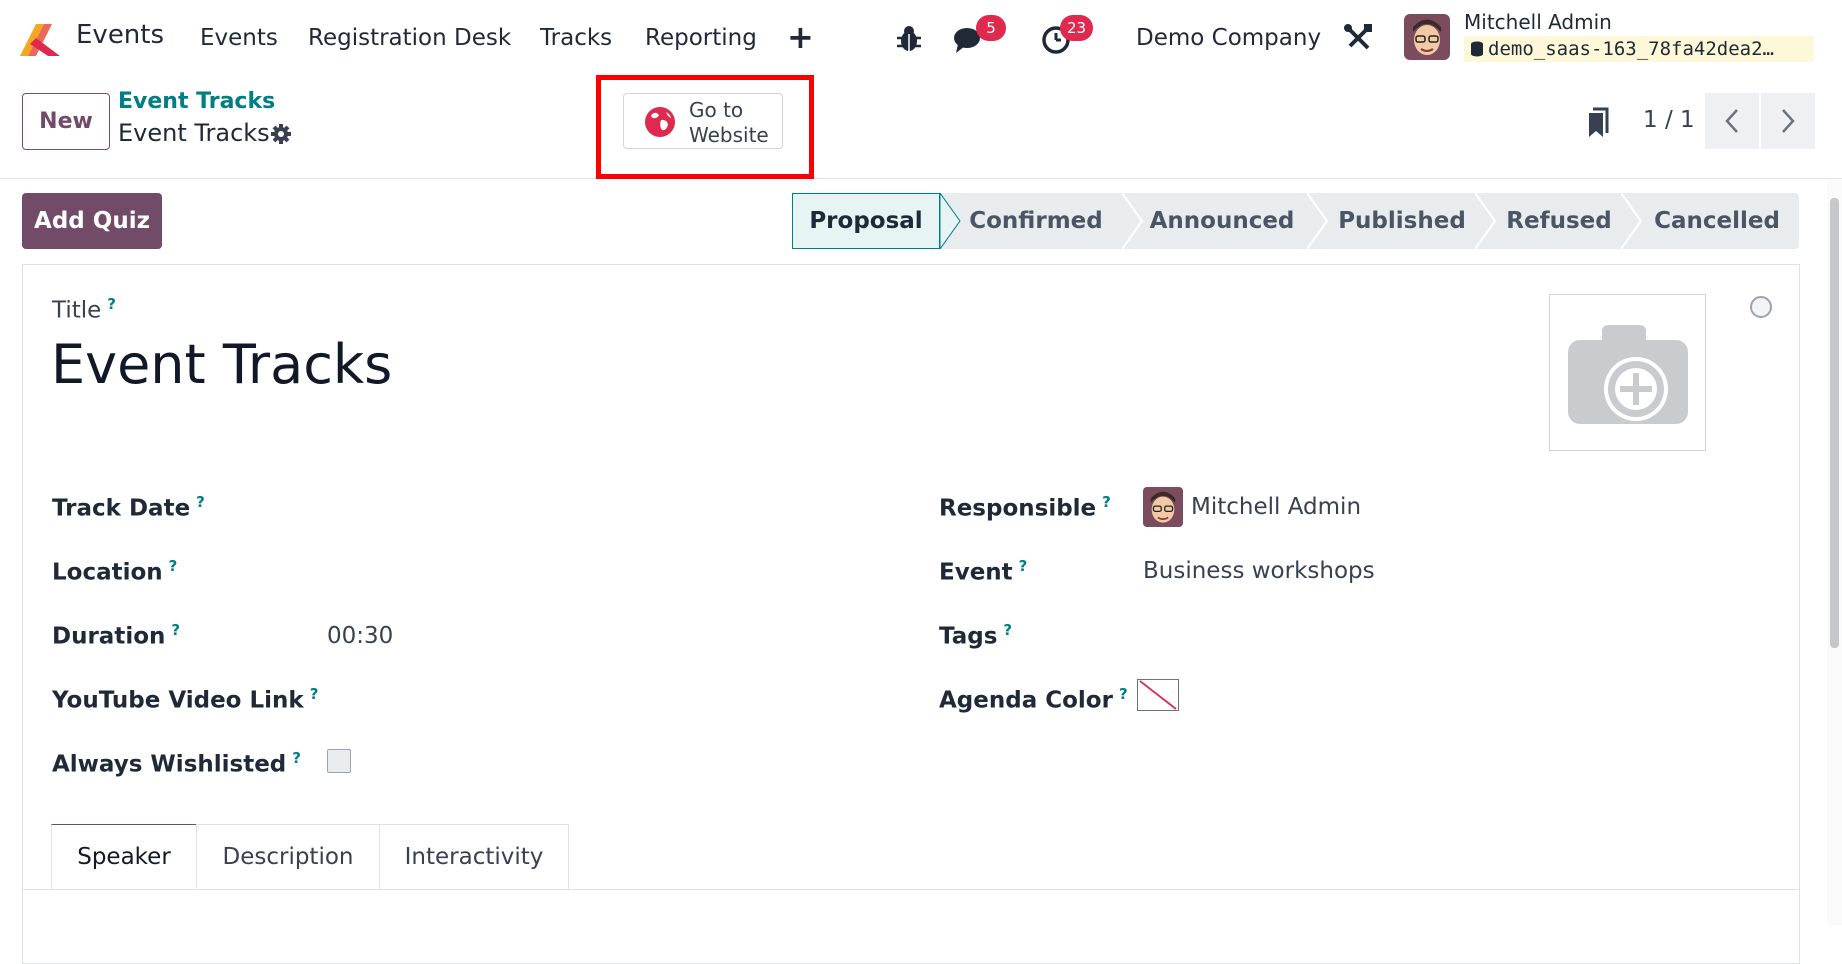 This screenshot has width=1842, height=964. I want to click on app-name: Events, so click(120, 35).